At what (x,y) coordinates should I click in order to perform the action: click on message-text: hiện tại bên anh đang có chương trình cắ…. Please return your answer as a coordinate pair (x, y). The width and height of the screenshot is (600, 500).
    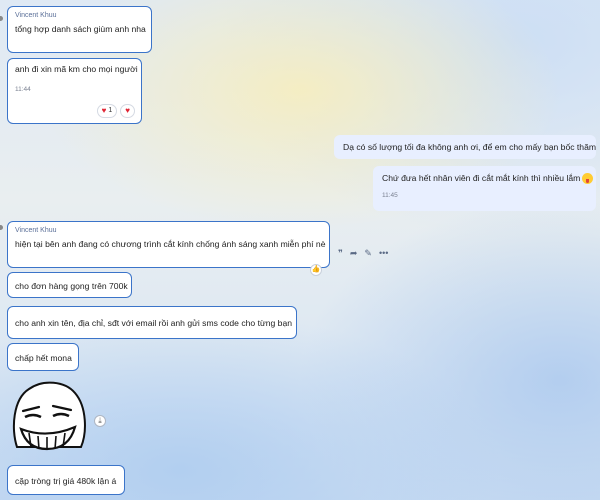
    Looking at the image, I should click on (170, 244).